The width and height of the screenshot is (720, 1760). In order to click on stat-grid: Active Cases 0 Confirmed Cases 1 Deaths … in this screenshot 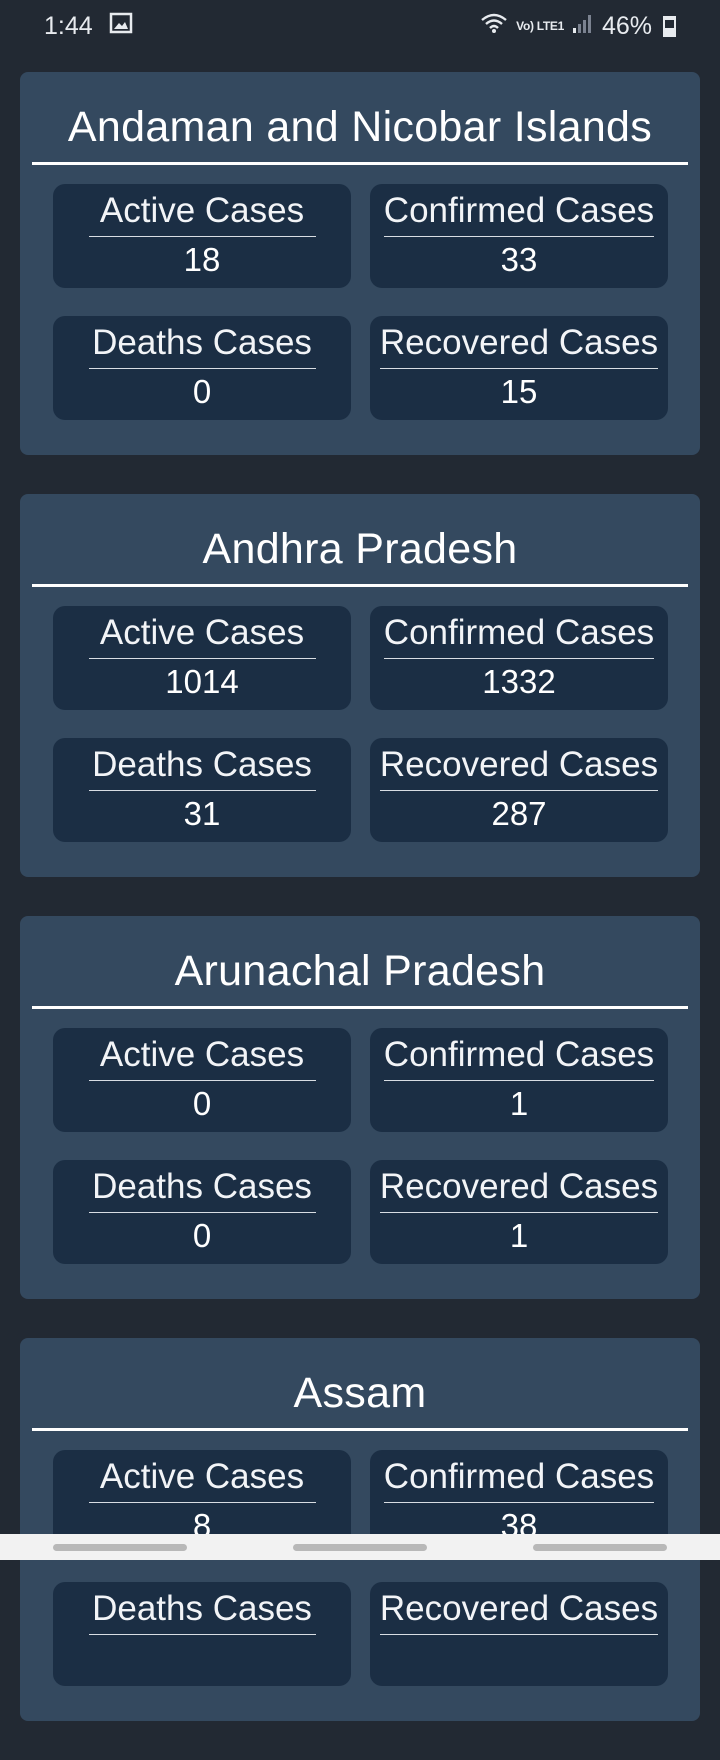, I will do `click(376, 1146)`.